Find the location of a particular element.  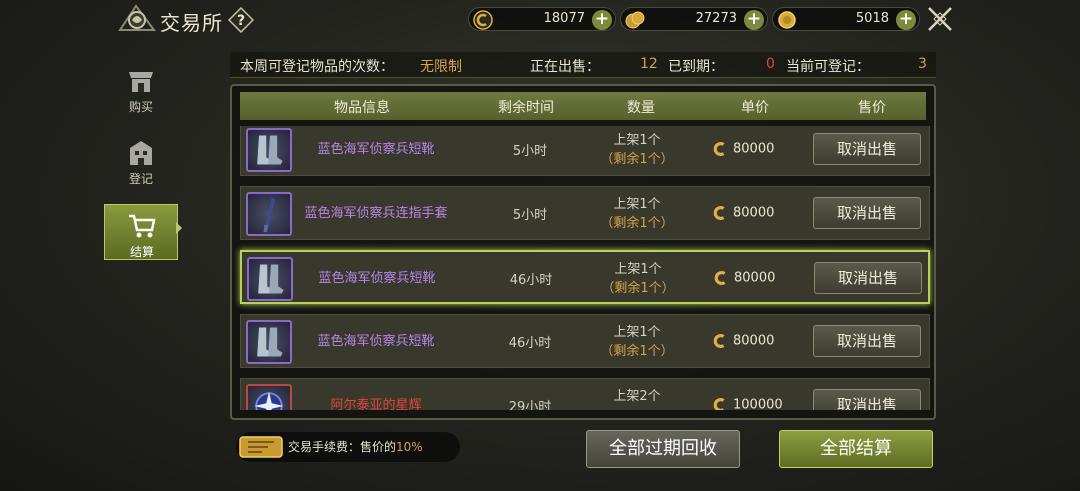

available-label: 当前可登记： is located at coordinates (828, 67).